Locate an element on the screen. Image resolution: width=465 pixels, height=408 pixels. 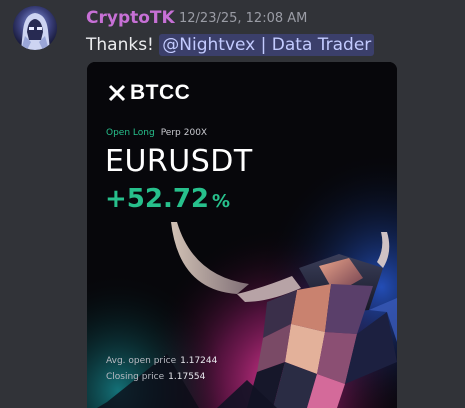
username: CryptoTK is located at coordinates (130, 18).